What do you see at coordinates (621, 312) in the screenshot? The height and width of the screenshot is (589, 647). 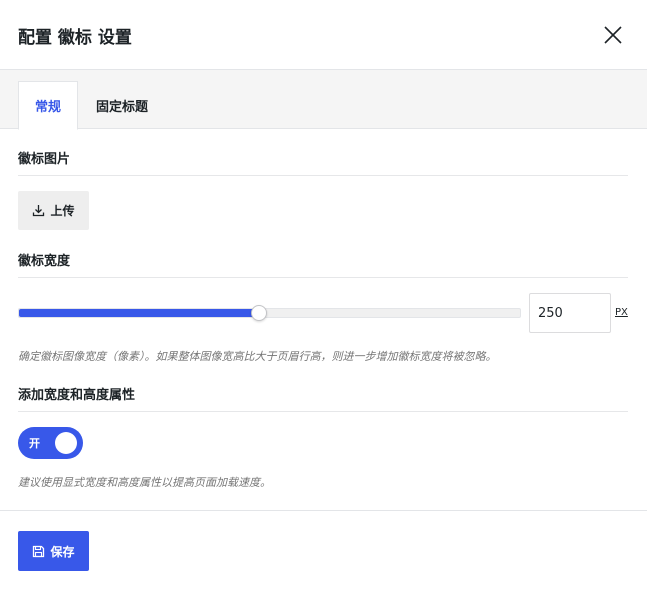 I see `unit-selector: PX` at bounding box center [621, 312].